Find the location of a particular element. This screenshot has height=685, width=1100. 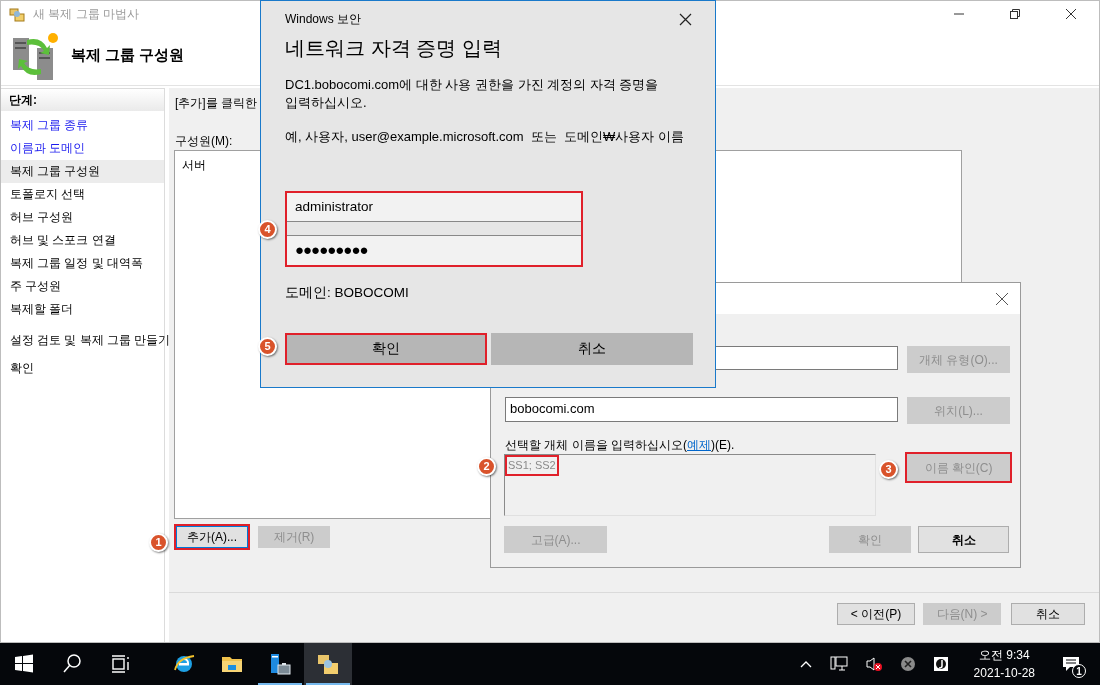

step-item: 복제 그룹 일정 및 대역폭 is located at coordinates (82, 263).